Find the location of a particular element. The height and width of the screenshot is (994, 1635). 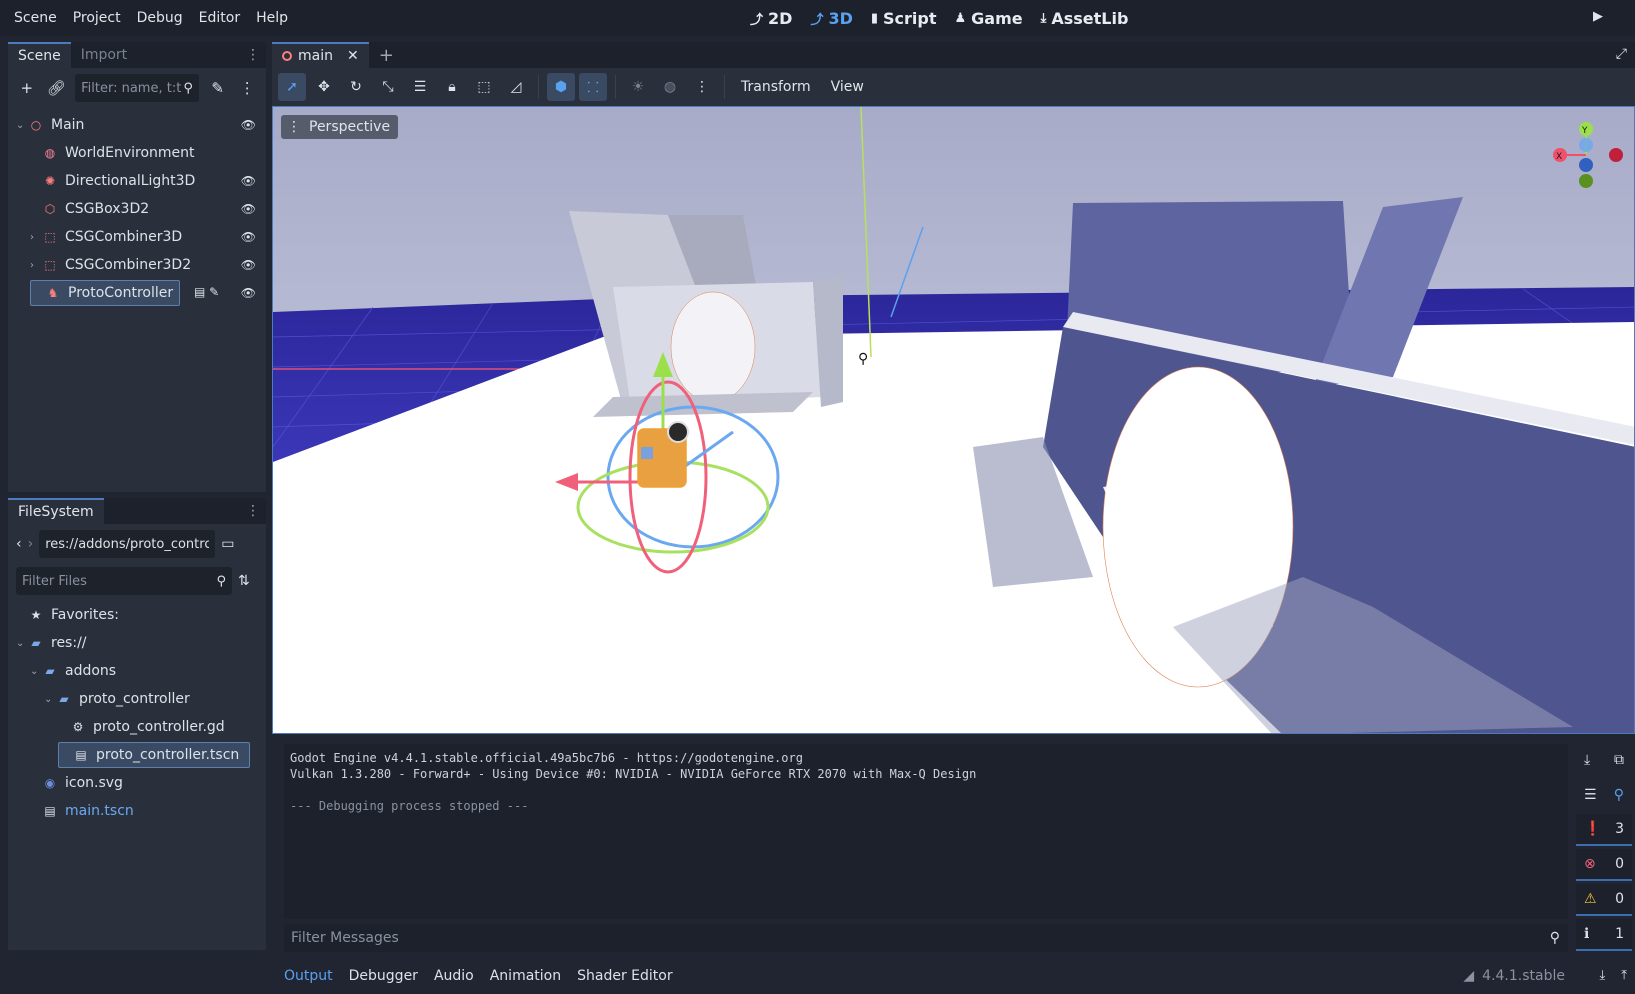

tab-debugger: Debugger is located at coordinates (383, 976).